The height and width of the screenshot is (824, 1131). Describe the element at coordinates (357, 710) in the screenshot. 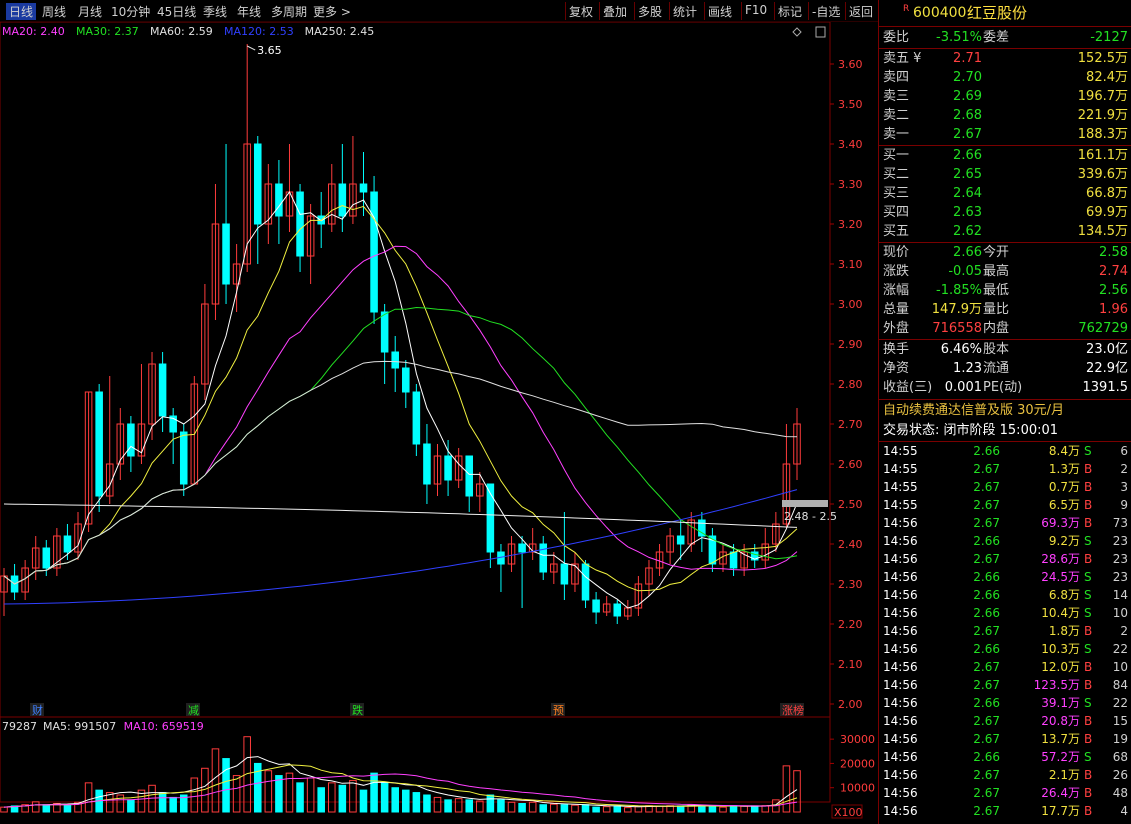

I see `event-marker-2: 跌` at that location.